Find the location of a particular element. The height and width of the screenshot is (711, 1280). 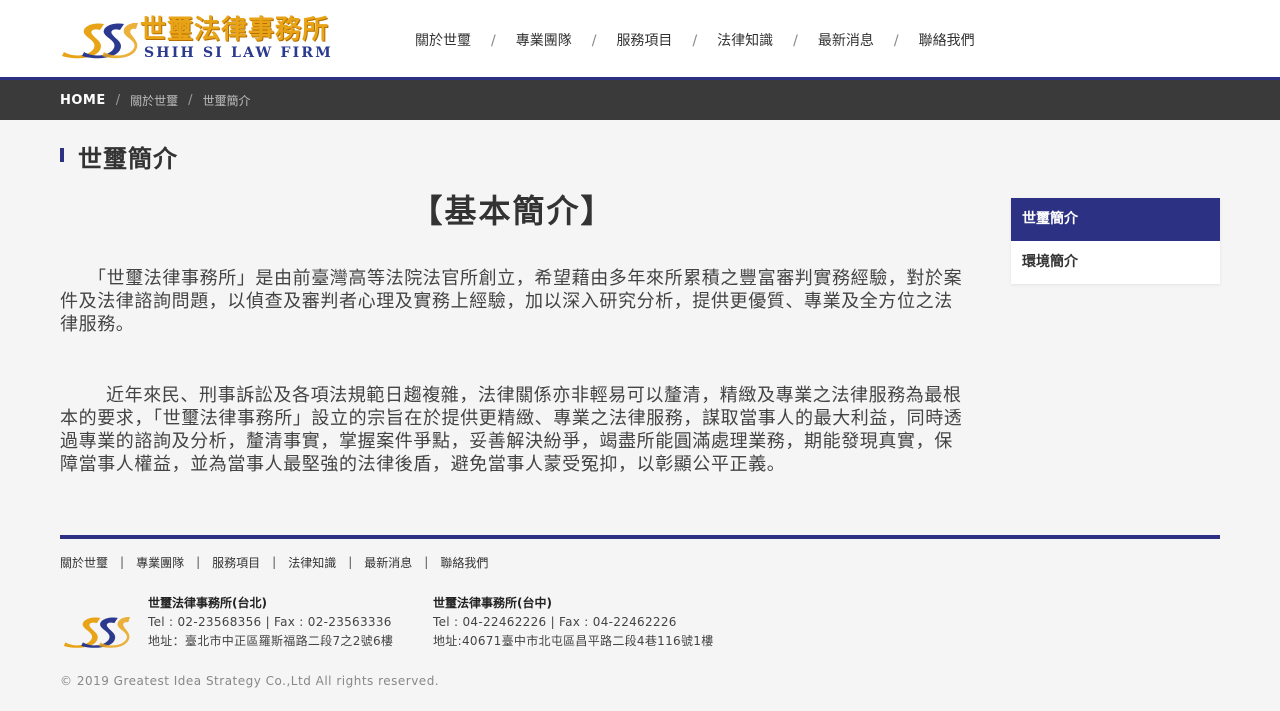

nav-item-team: 專業團隊 is located at coordinates (544, 41).